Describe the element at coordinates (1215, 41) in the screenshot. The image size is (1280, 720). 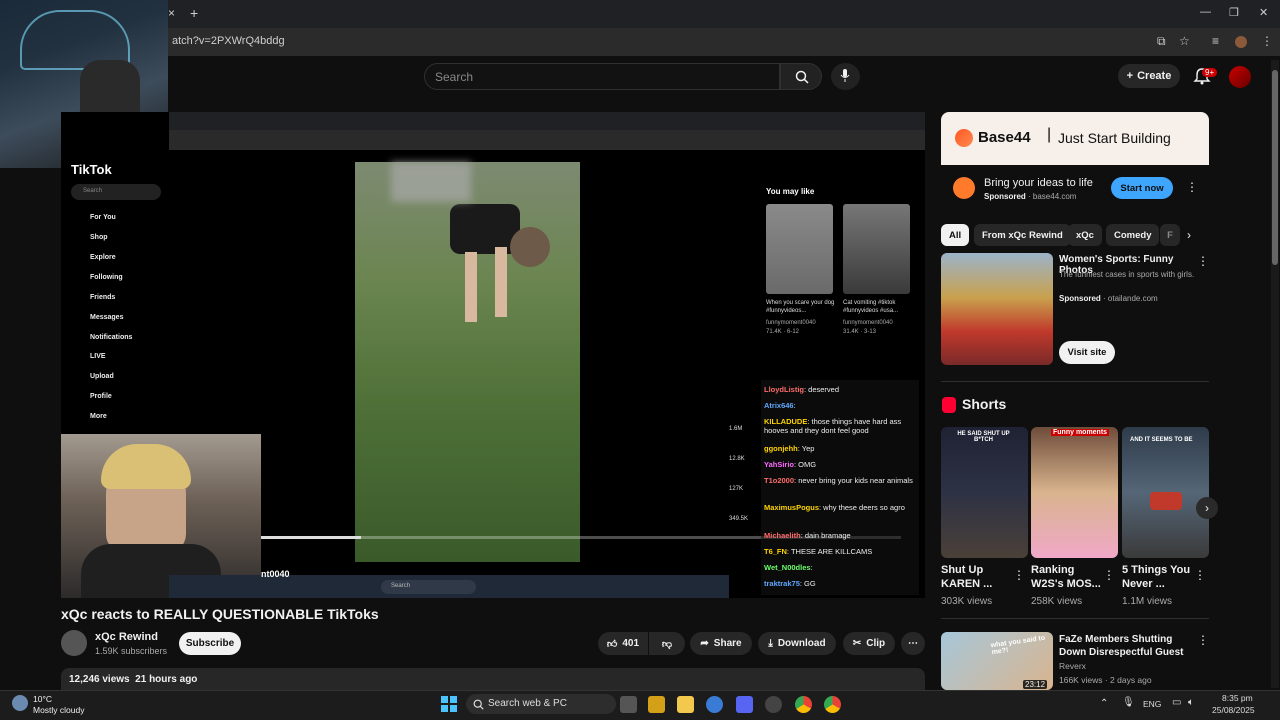
I see `media-control-icon: ≡` at that location.